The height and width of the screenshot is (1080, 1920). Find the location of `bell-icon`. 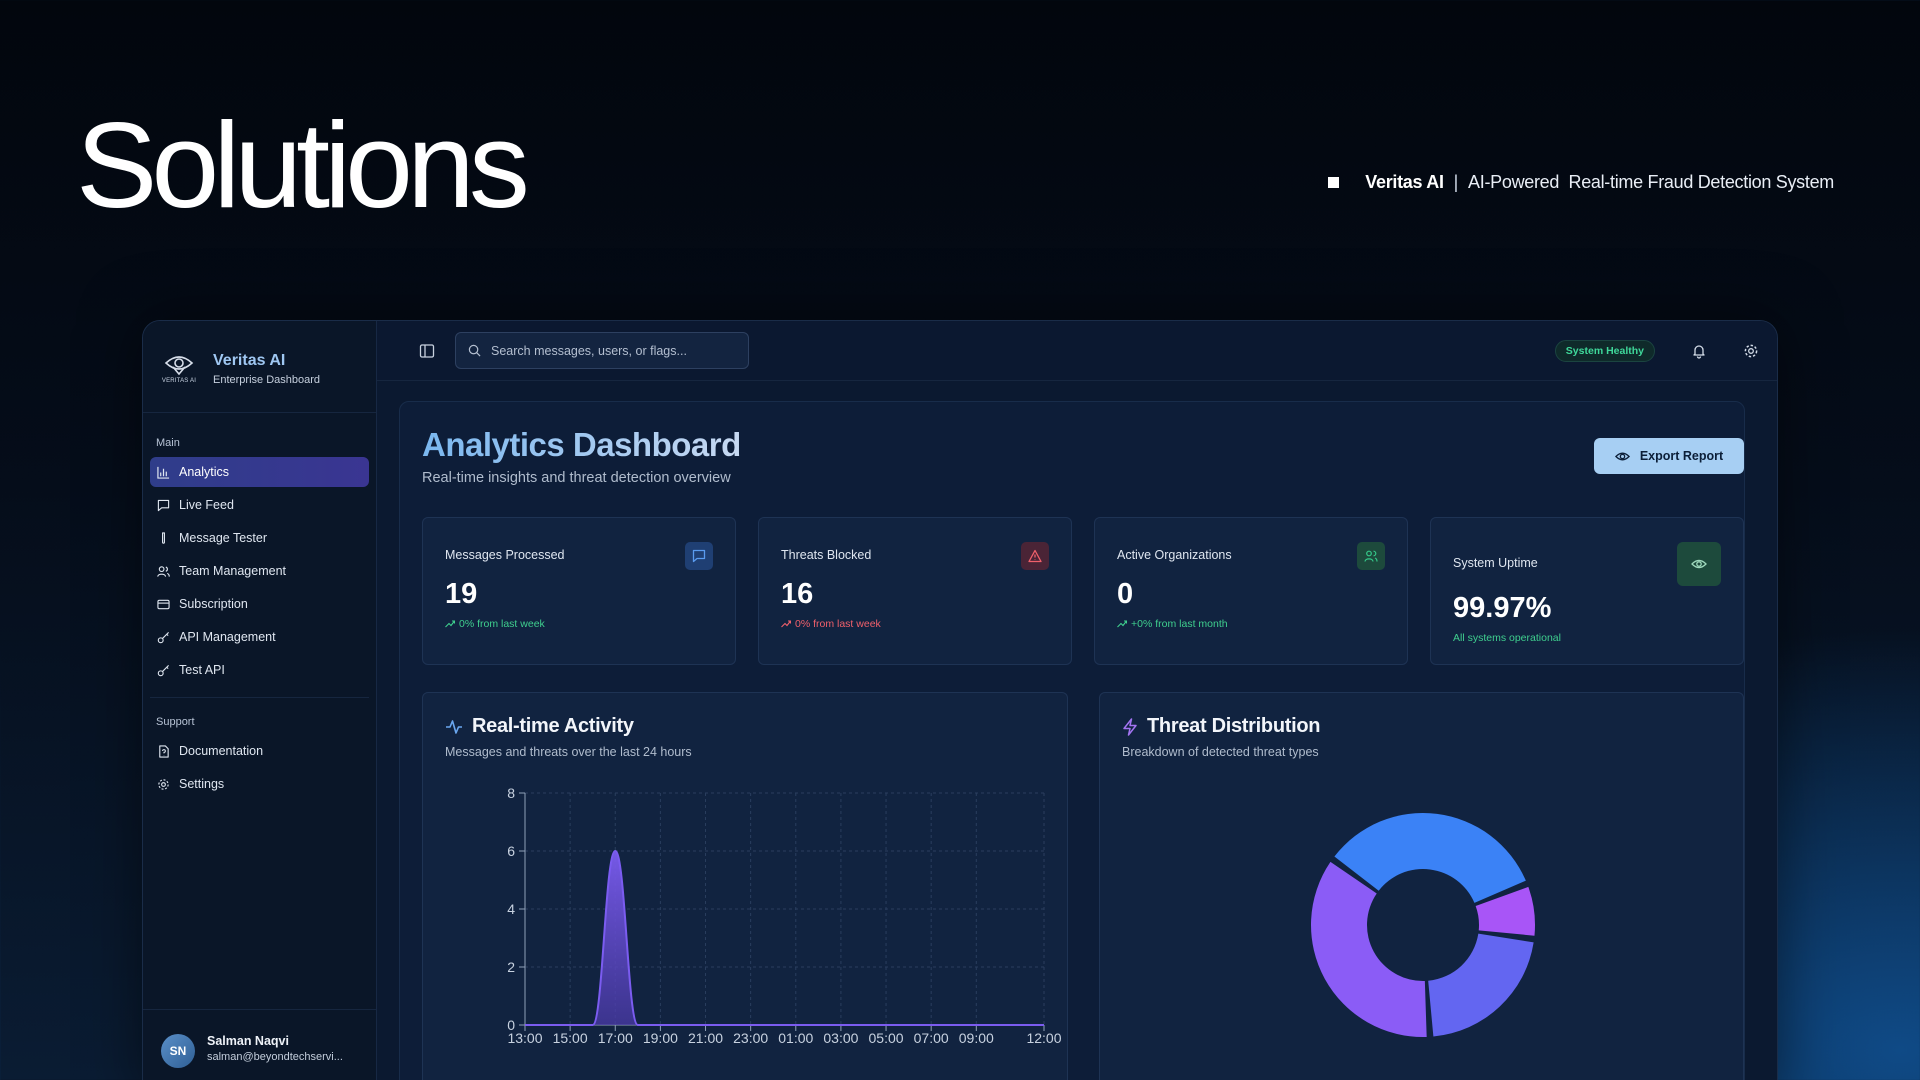

bell-icon is located at coordinates (1699, 351).